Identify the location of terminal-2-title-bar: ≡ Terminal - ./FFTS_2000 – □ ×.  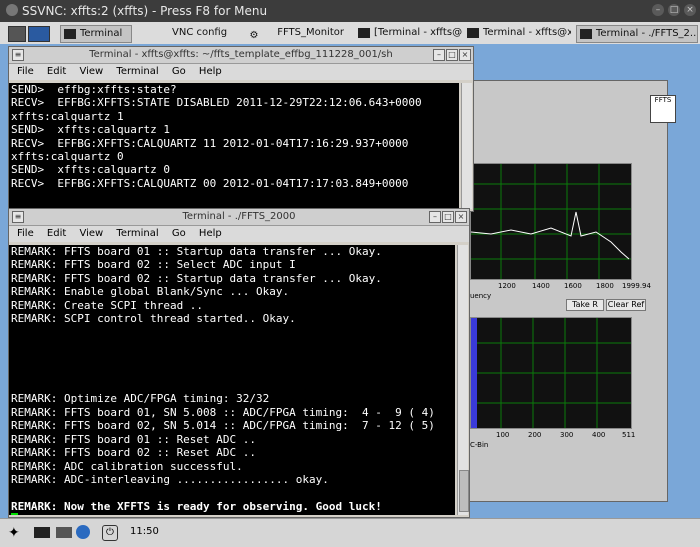
(239, 217).